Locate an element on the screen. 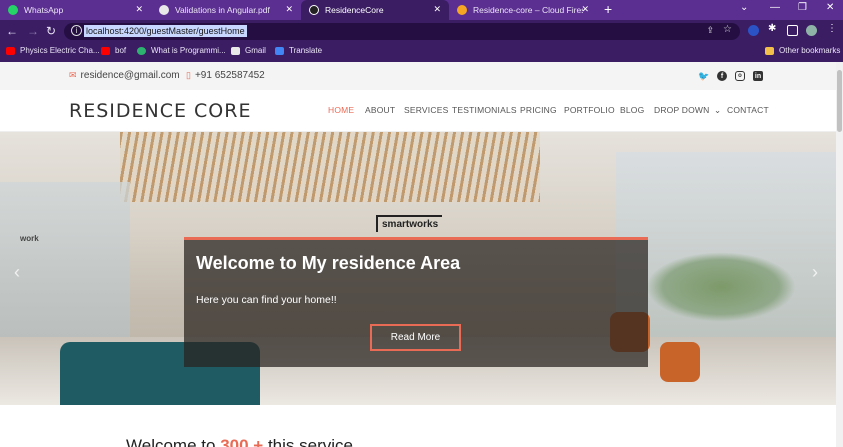 The width and height of the screenshot is (843, 447). nav-testimonials: TESTIMONIALS is located at coordinates (484, 110).